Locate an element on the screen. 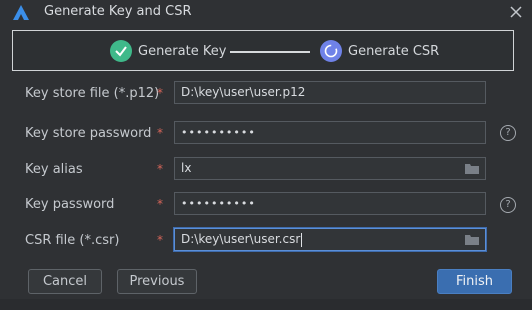  key-alias-value: lx is located at coordinates (186, 168).